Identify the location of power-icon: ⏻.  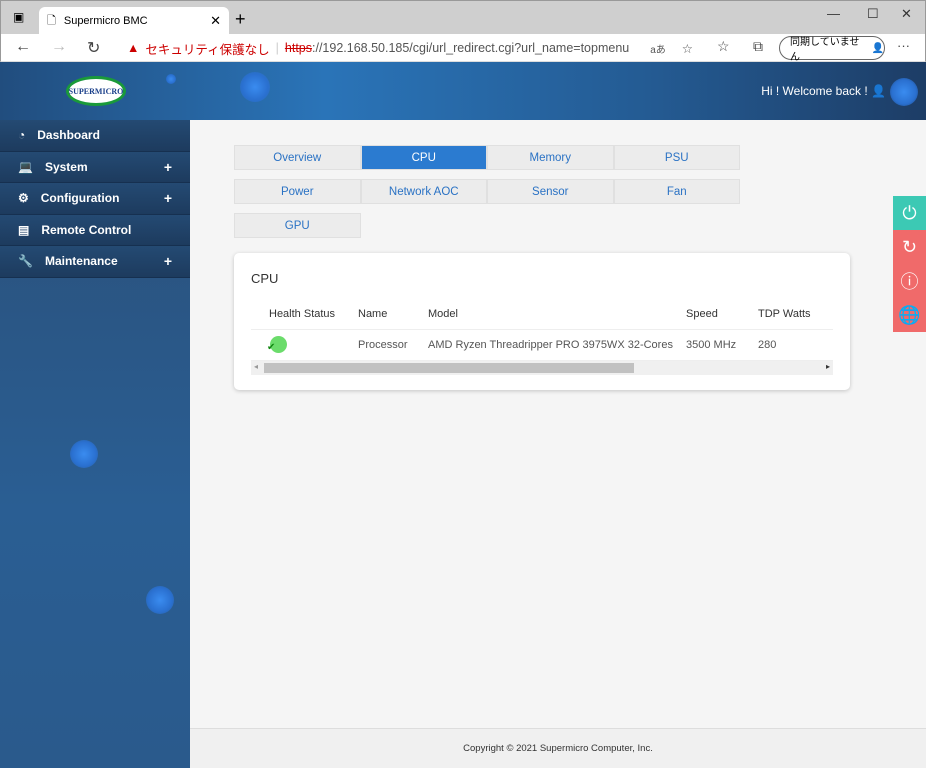
(909, 212).